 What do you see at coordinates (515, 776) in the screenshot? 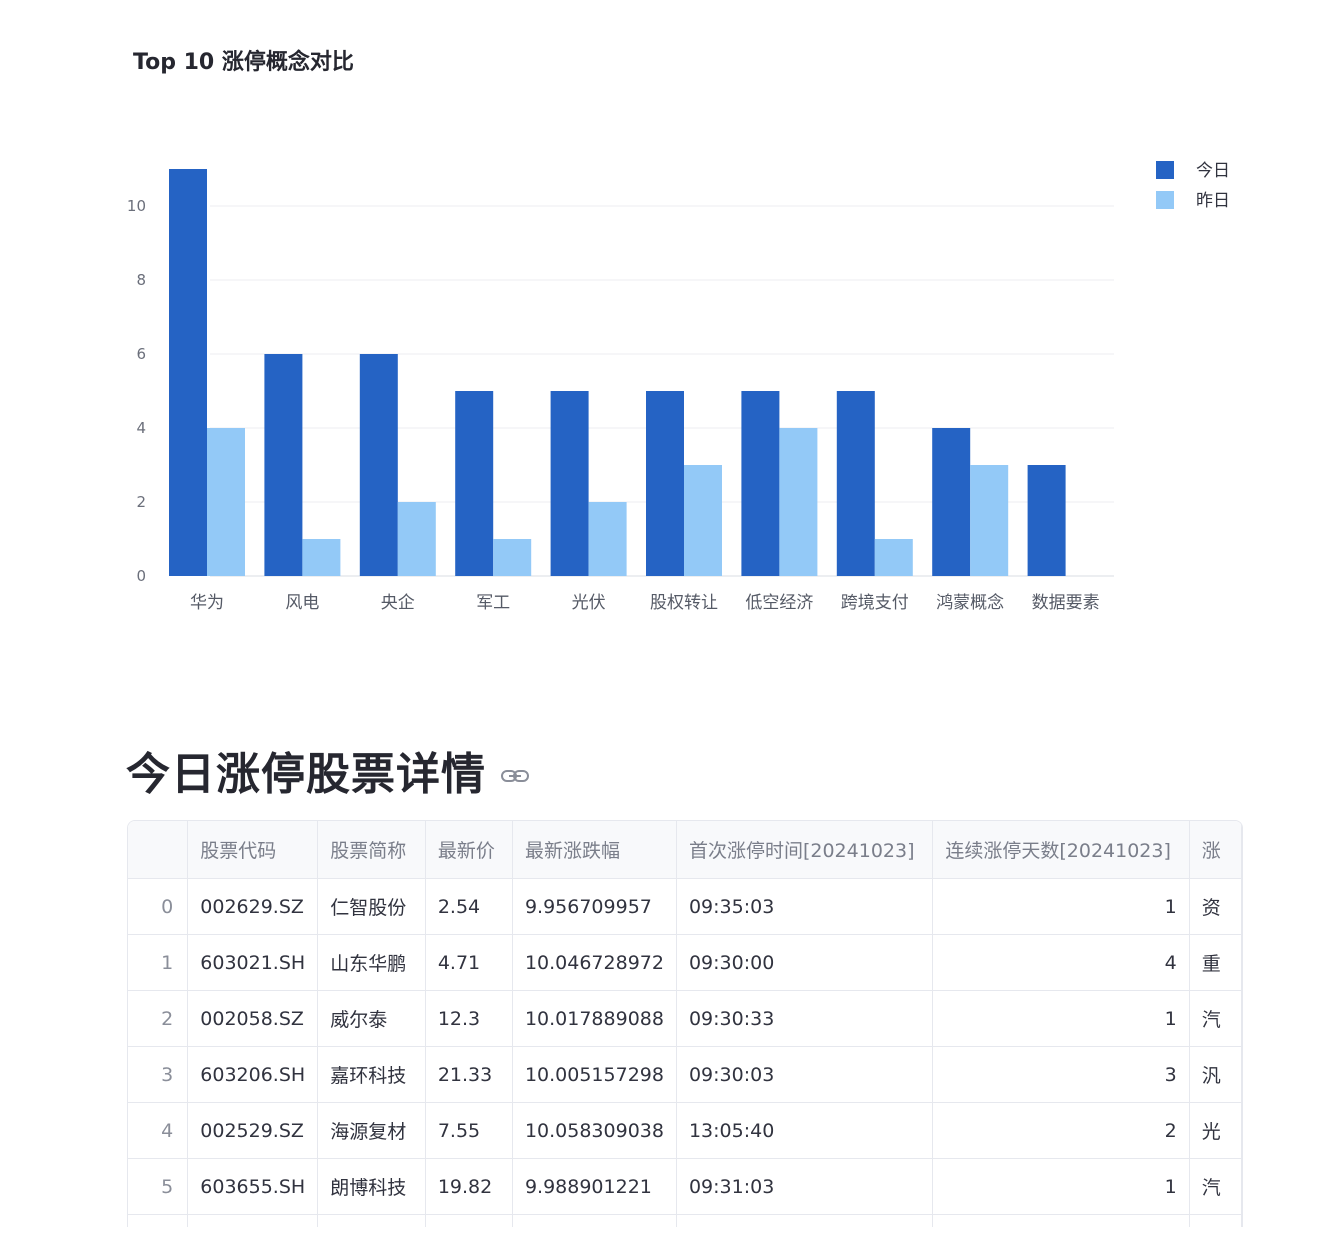
I see `link-icon` at bounding box center [515, 776].